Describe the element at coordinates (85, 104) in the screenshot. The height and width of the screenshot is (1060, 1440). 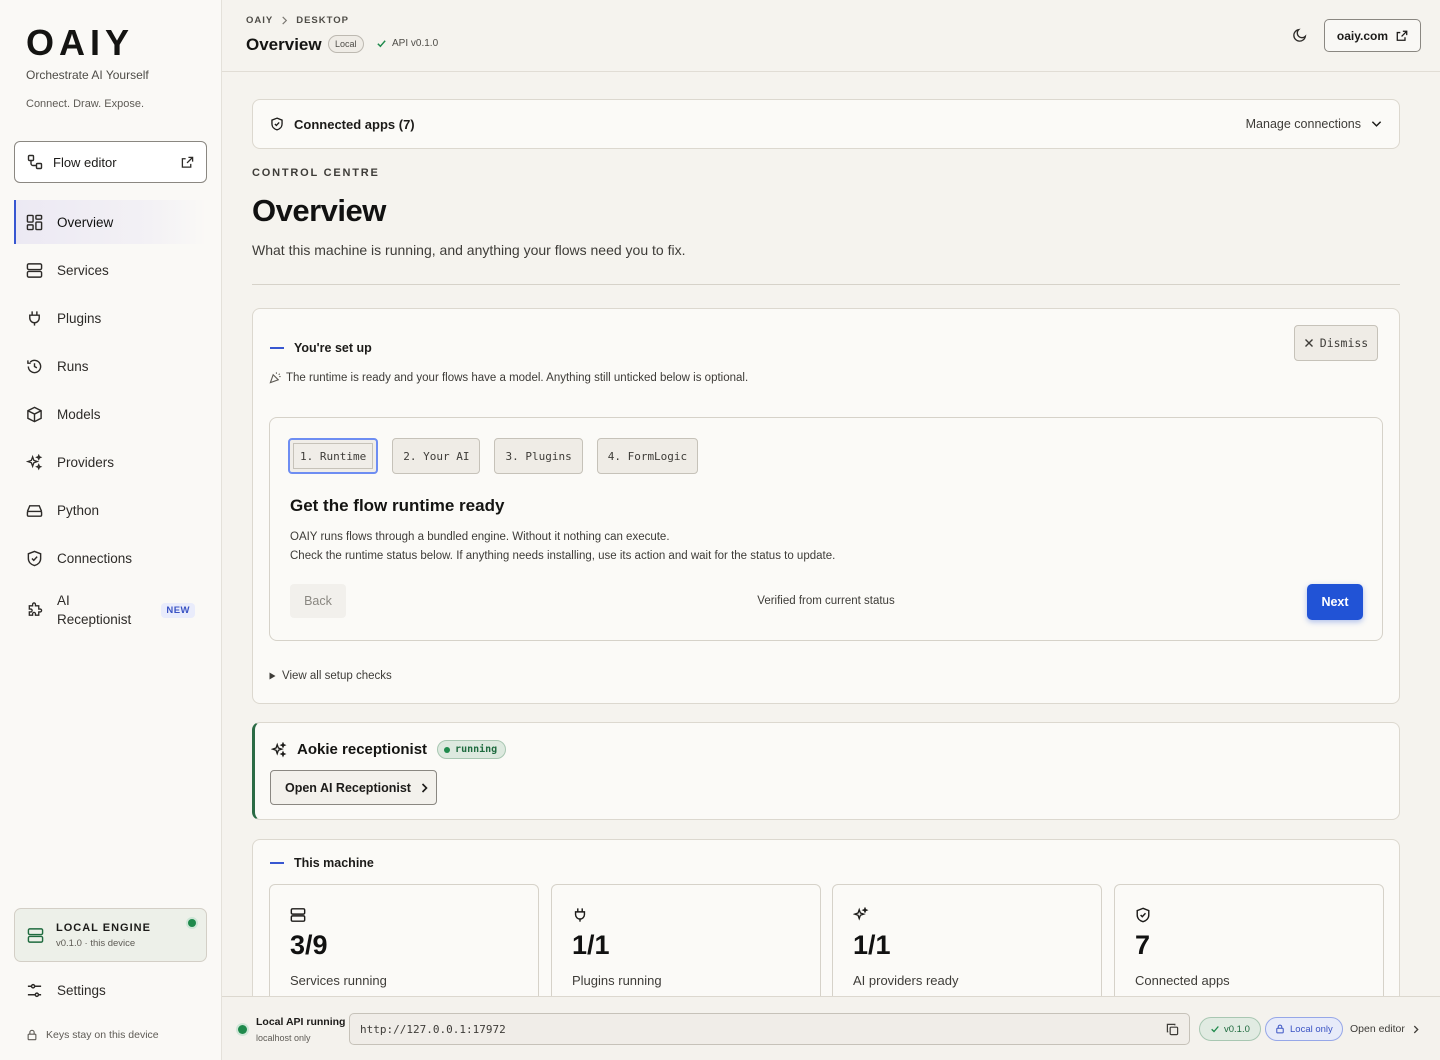
I see `app-subtagline: Connect. Draw. Expose.` at that location.